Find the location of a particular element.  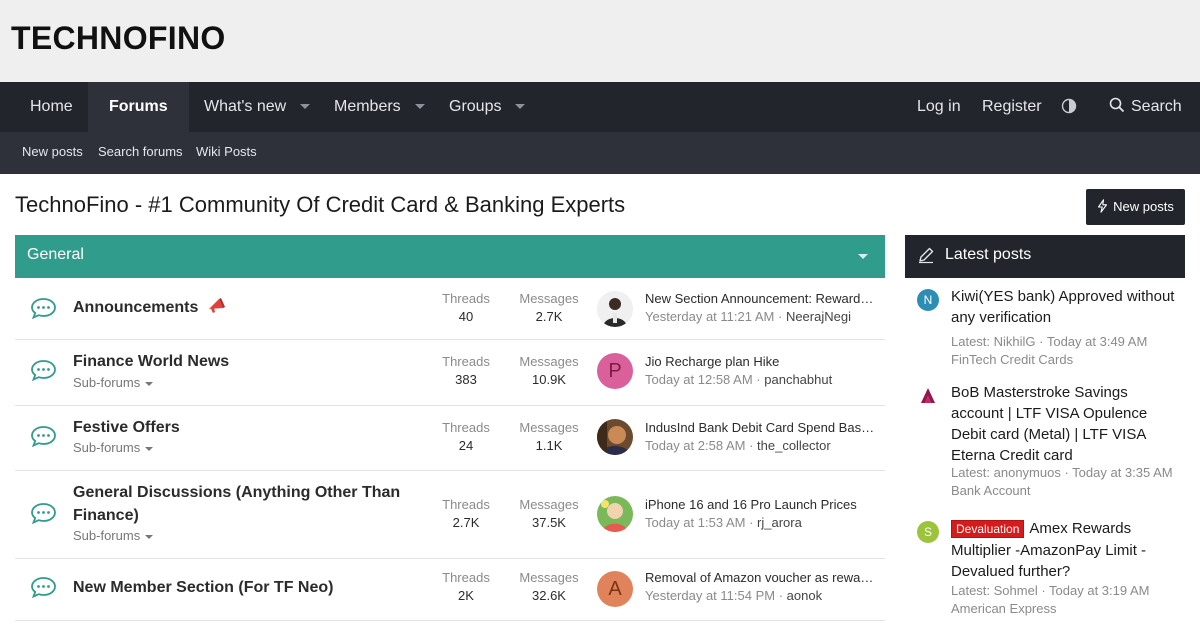

axis-bank-logo-icon is located at coordinates (928, 395).